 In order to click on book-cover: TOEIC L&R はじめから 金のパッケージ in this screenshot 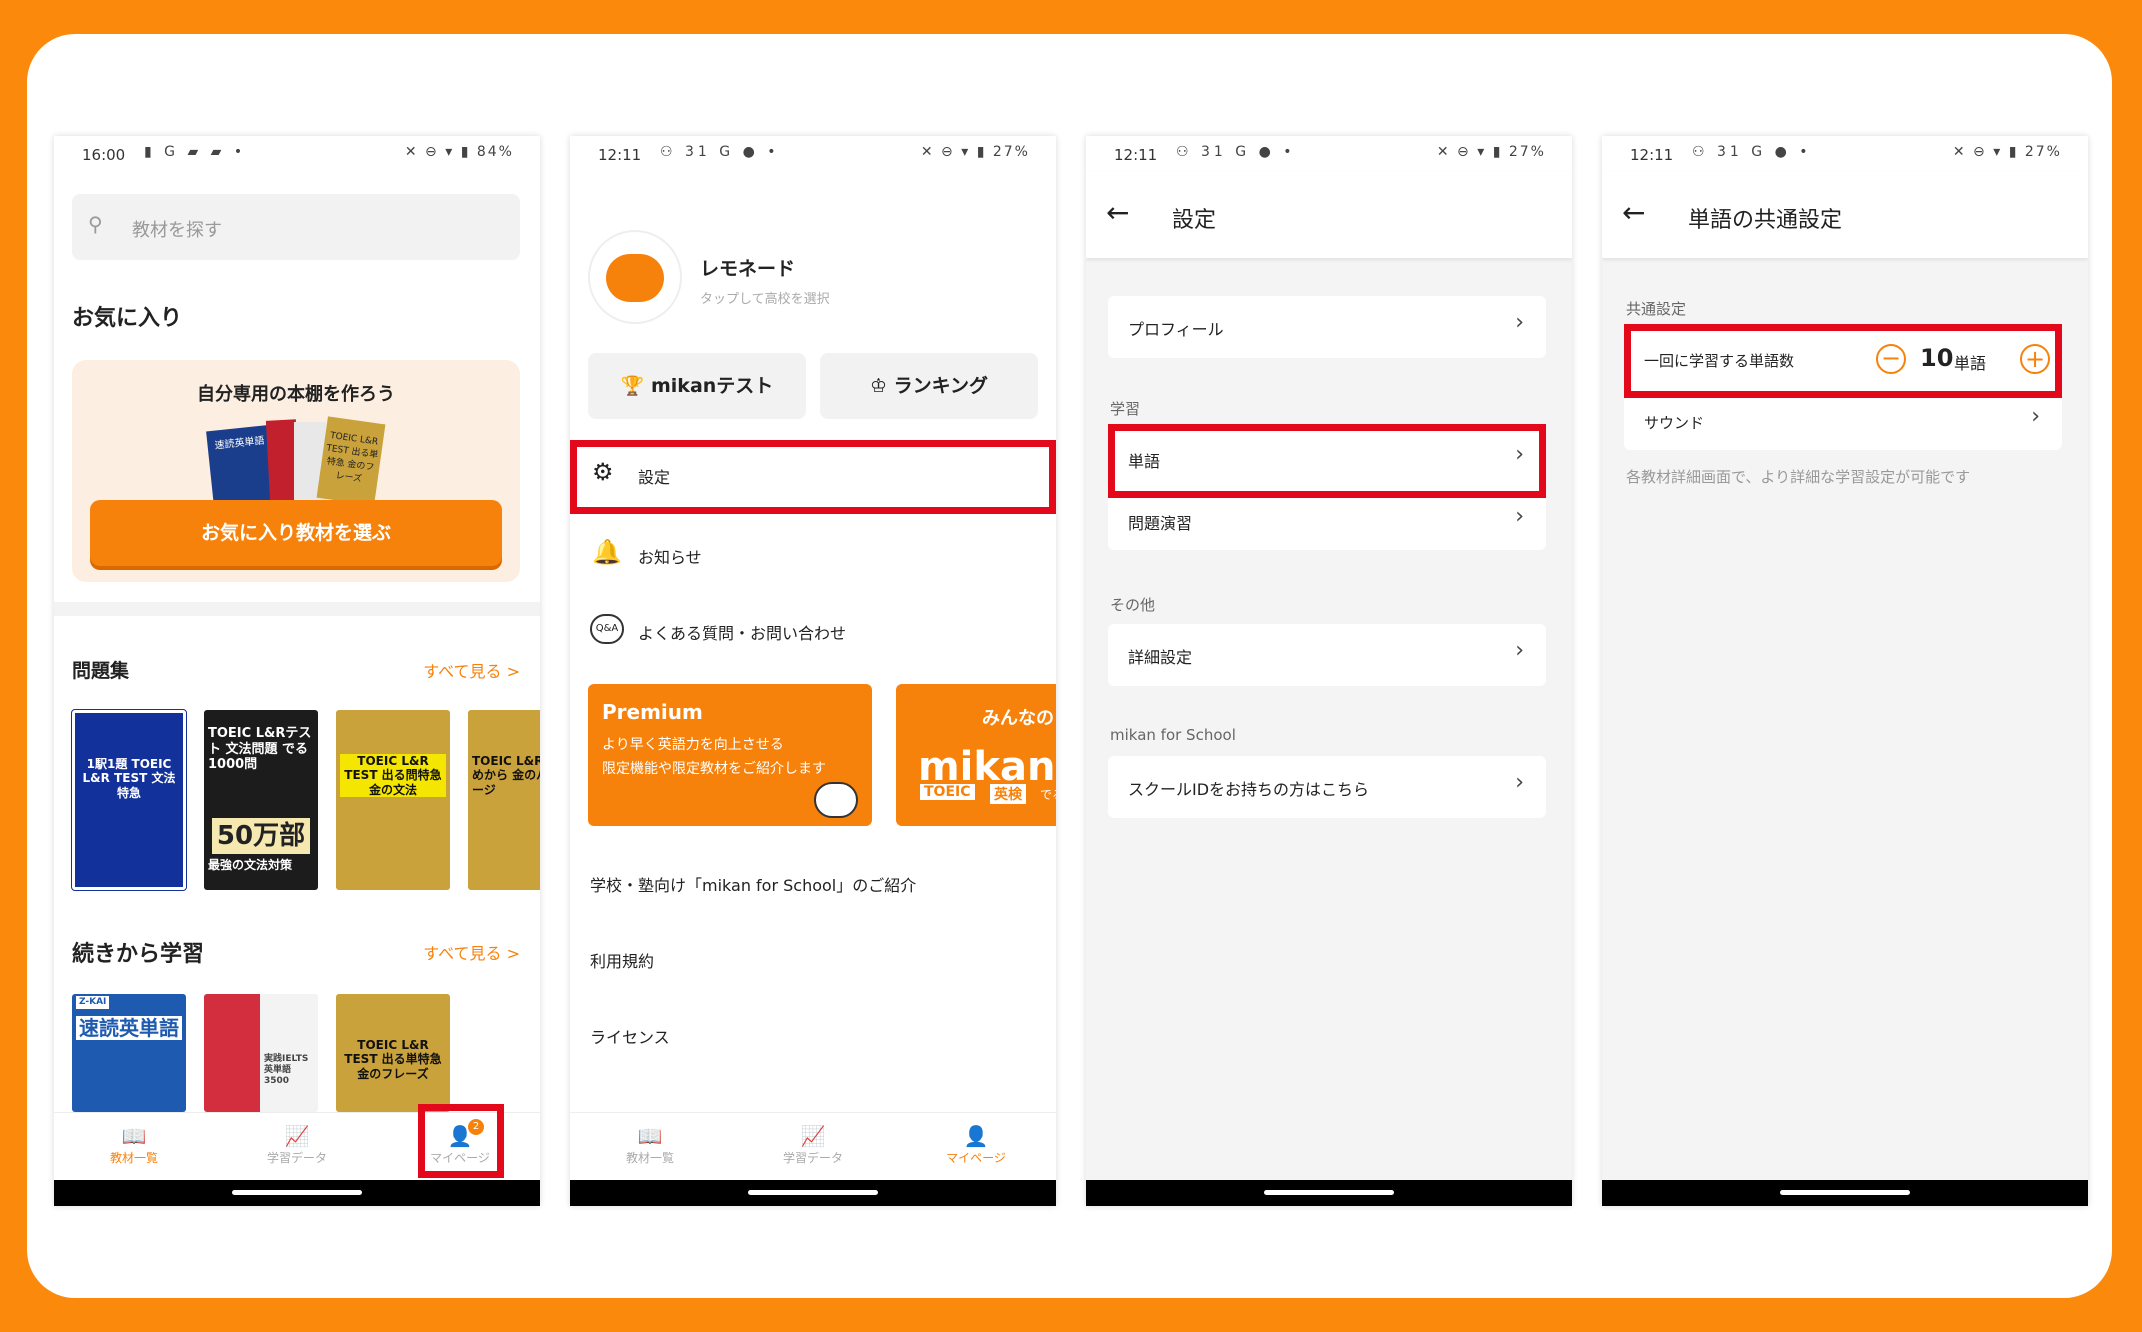, I will do `click(504, 800)`.